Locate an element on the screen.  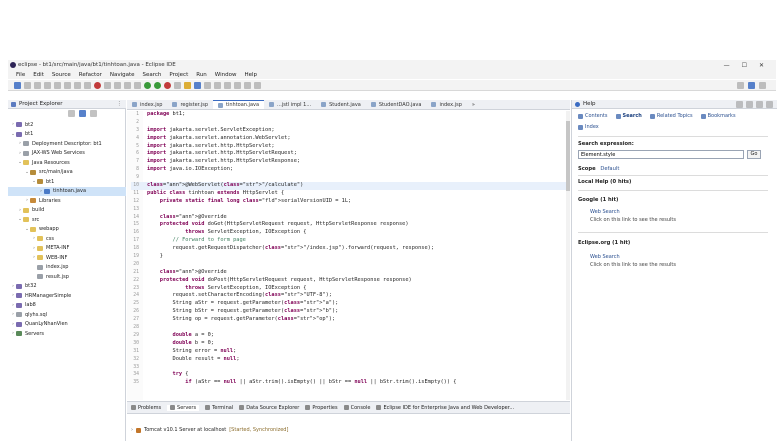
help-home-icon is located at coordinates (759, 104).